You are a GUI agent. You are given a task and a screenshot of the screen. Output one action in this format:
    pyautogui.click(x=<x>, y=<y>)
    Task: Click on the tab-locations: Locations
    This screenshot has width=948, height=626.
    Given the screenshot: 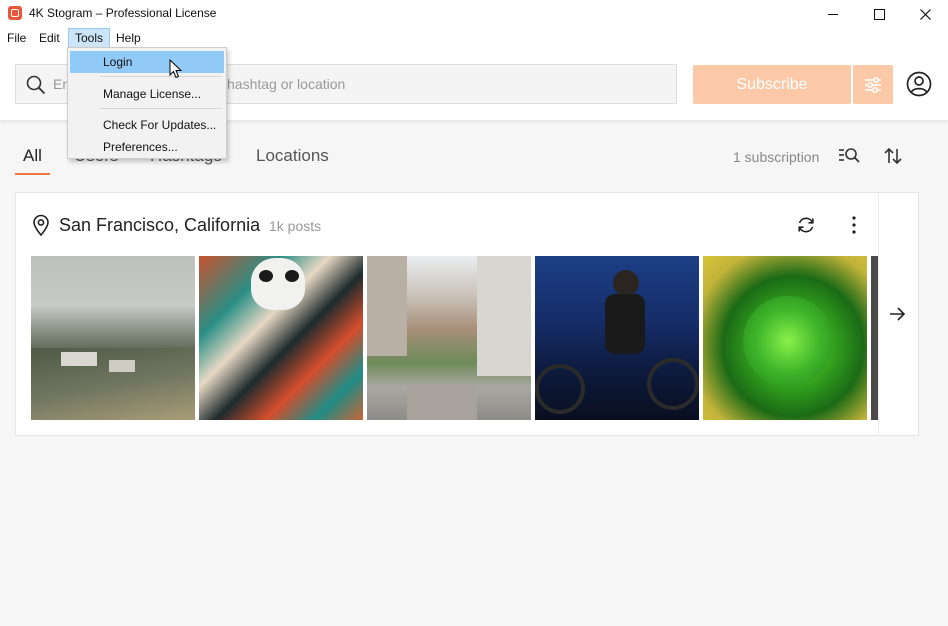 What is the action you would take?
    pyautogui.click(x=292, y=156)
    